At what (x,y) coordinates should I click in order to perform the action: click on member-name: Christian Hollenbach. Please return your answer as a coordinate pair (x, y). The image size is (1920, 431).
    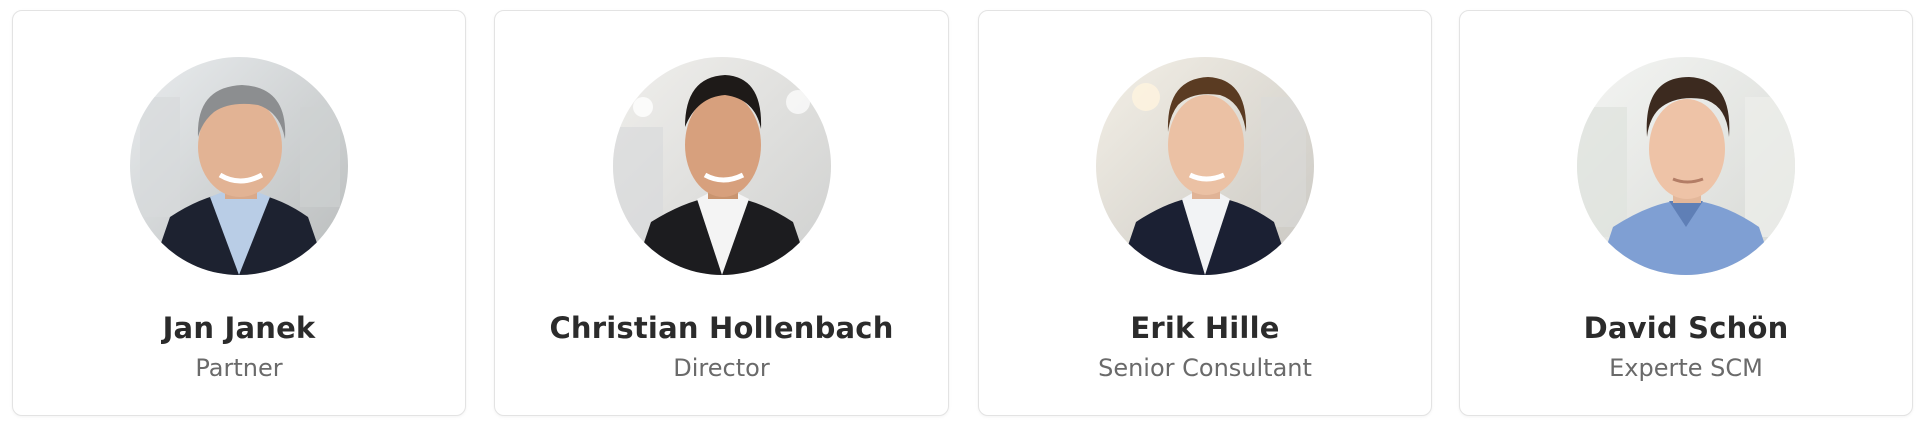
    Looking at the image, I should click on (721, 328).